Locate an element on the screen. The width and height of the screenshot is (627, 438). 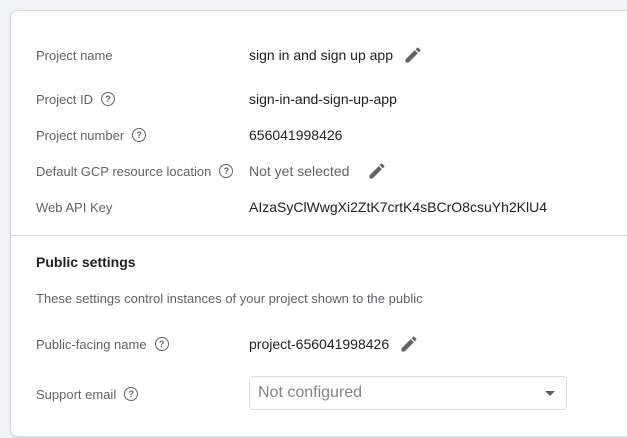
project-id-row-value: sign-in-and-sign-up-app is located at coordinates (323, 99).